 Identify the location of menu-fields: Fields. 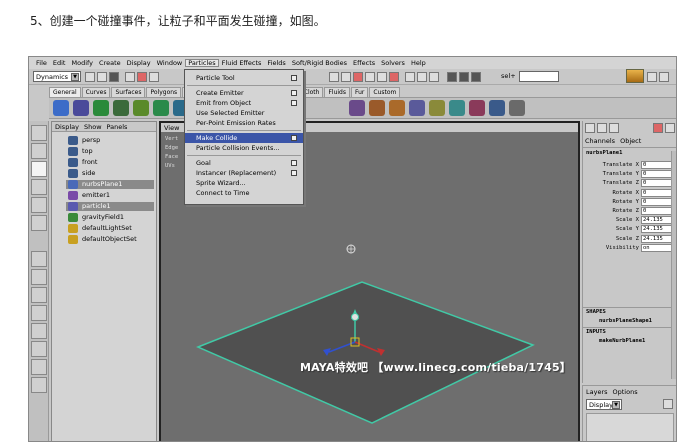
(276, 63).